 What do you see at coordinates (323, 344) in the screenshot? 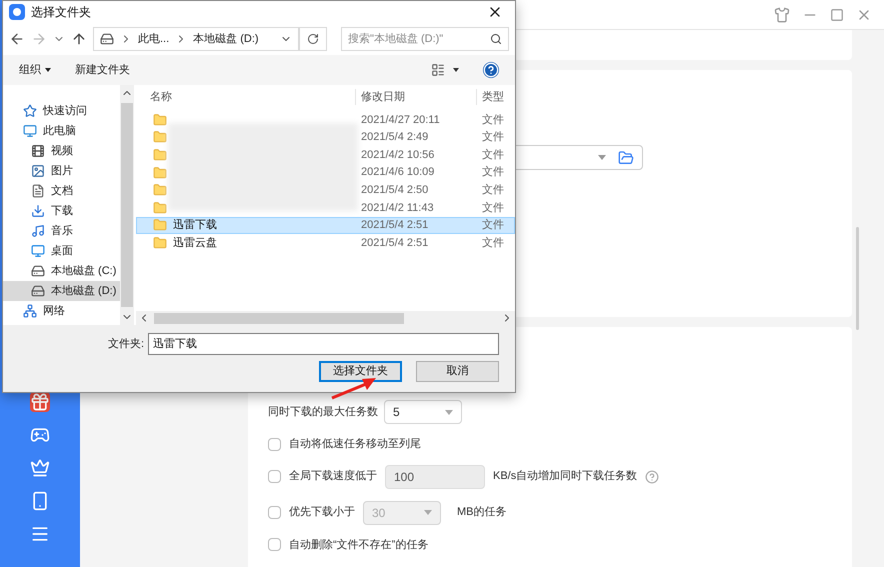
I see `folder-name-field: 迅雷下载` at bounding box center [323, 344].